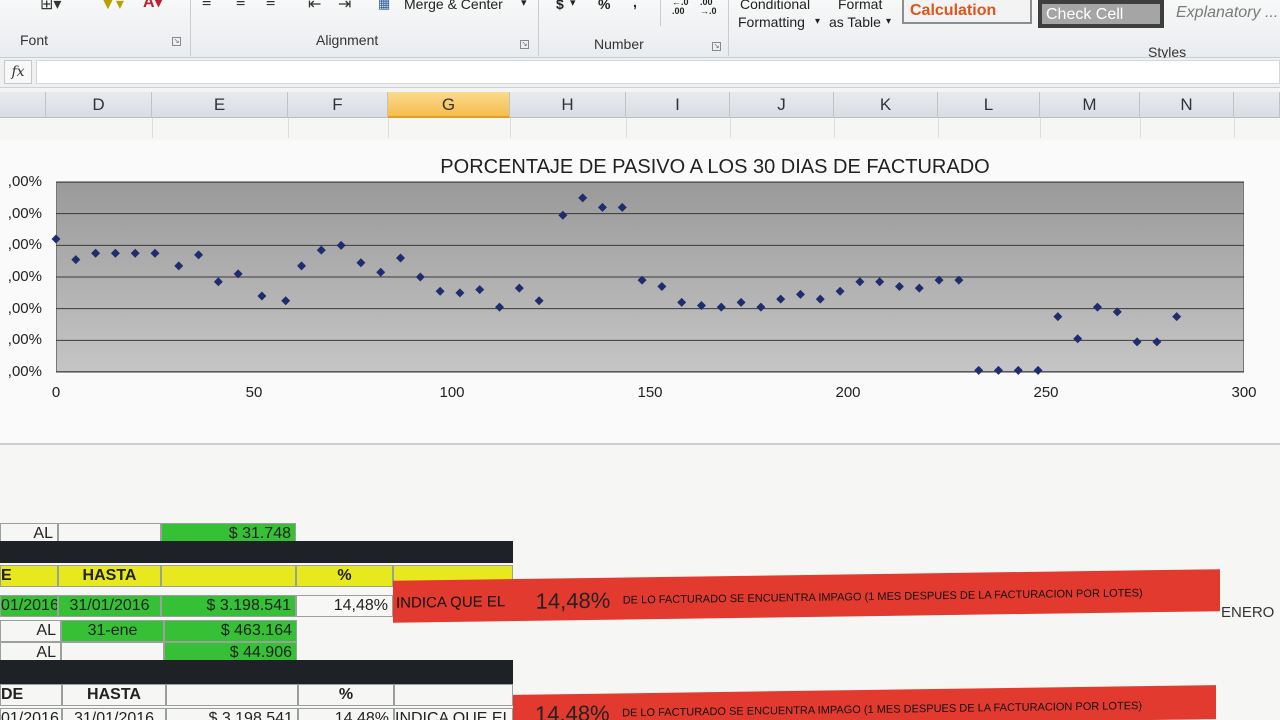 This screenshot has width=1280, height=720. What do you see at coordinates (678, 105) in the screenshot?
I see `column-header-i: I` at bounding box center [678, 105].